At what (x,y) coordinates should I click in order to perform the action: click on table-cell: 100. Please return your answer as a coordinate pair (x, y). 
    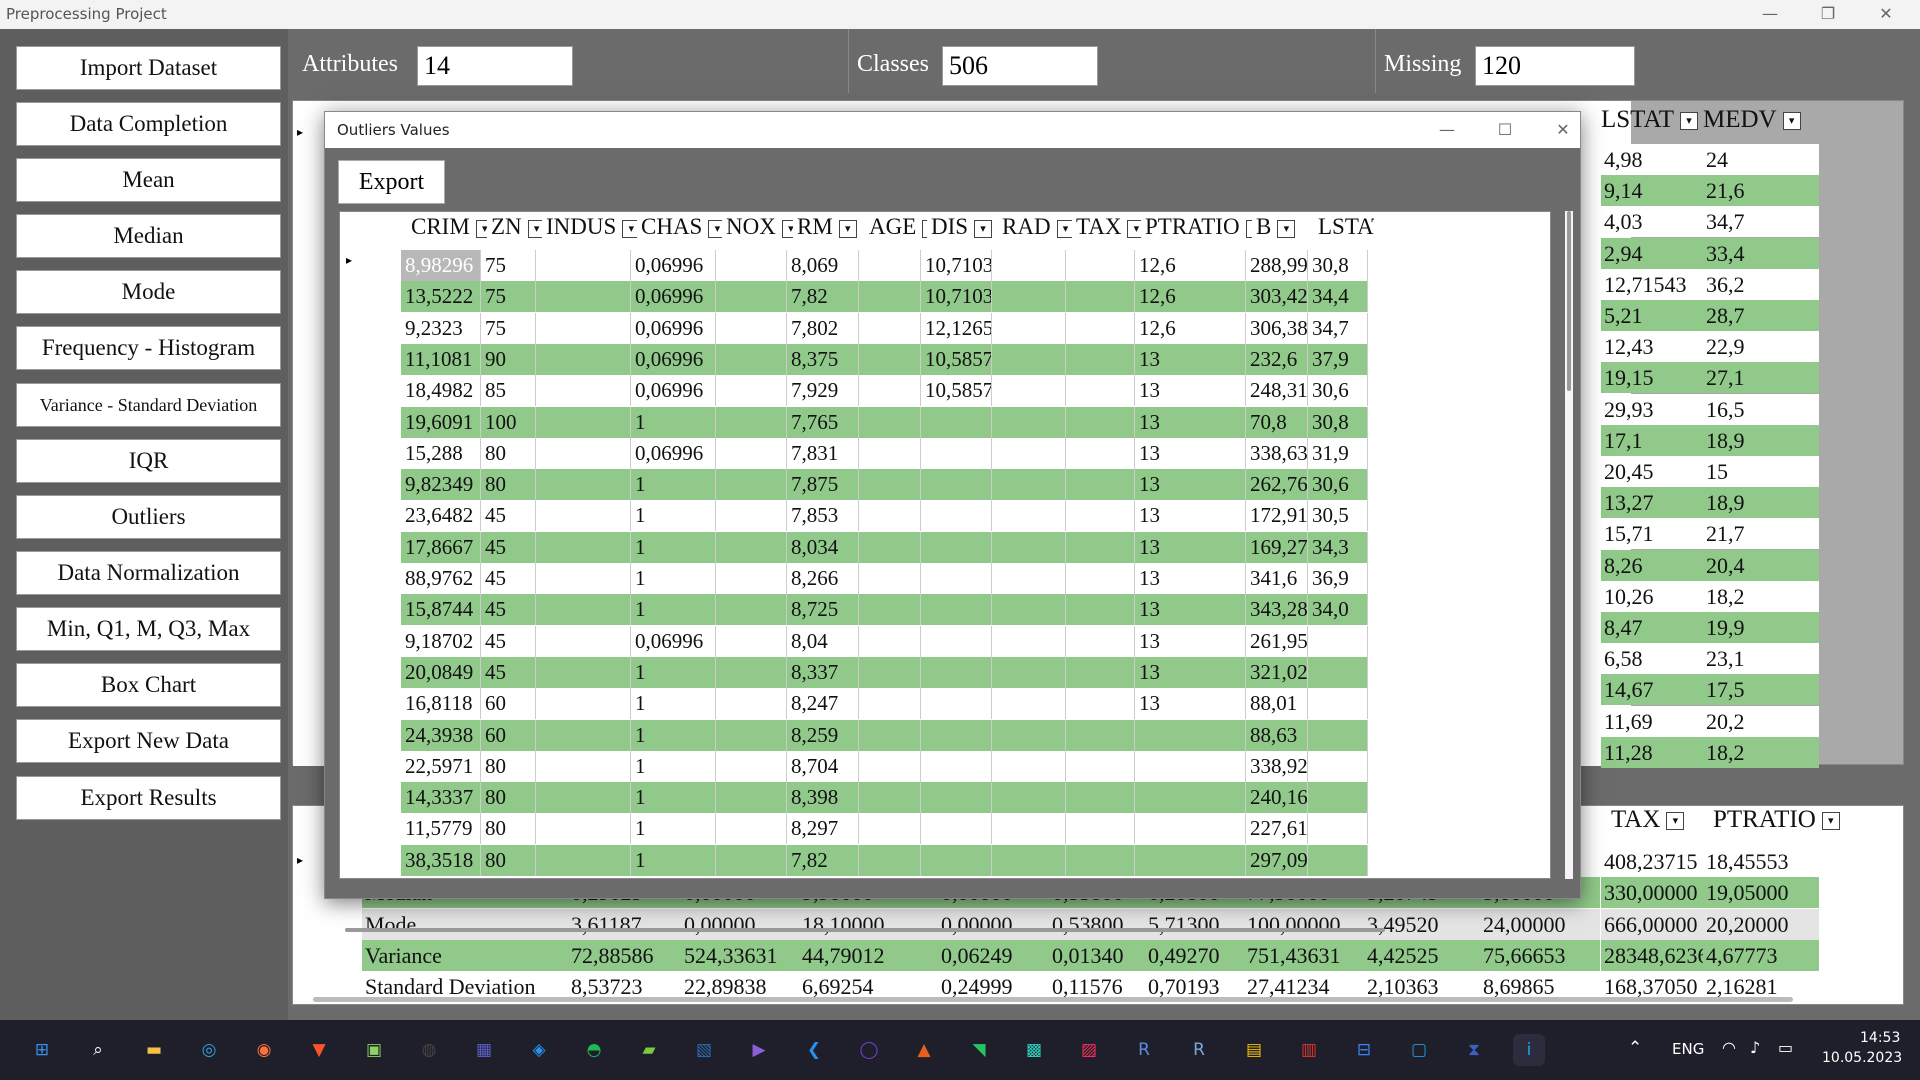
    Looking at the image, I should click on (508, 422).